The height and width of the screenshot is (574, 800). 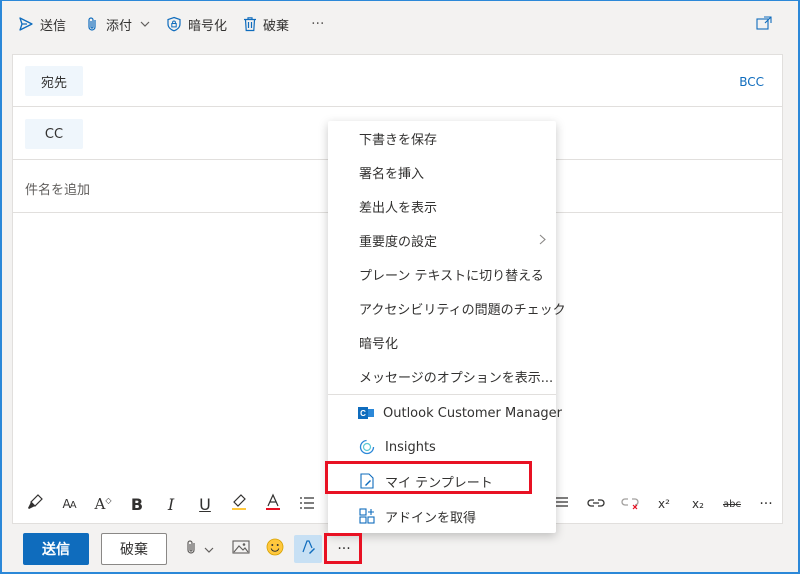 I want to click on bullet-list-icon, so click(x=307, y=504).